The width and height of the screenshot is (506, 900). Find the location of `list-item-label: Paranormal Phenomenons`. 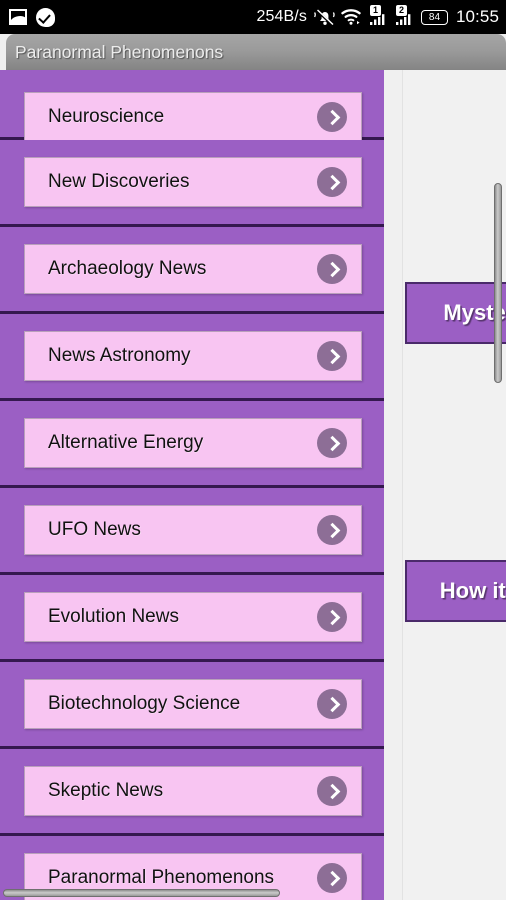

list-item-label: Paranormal Phenomenons is located at coordinates (161, 877).